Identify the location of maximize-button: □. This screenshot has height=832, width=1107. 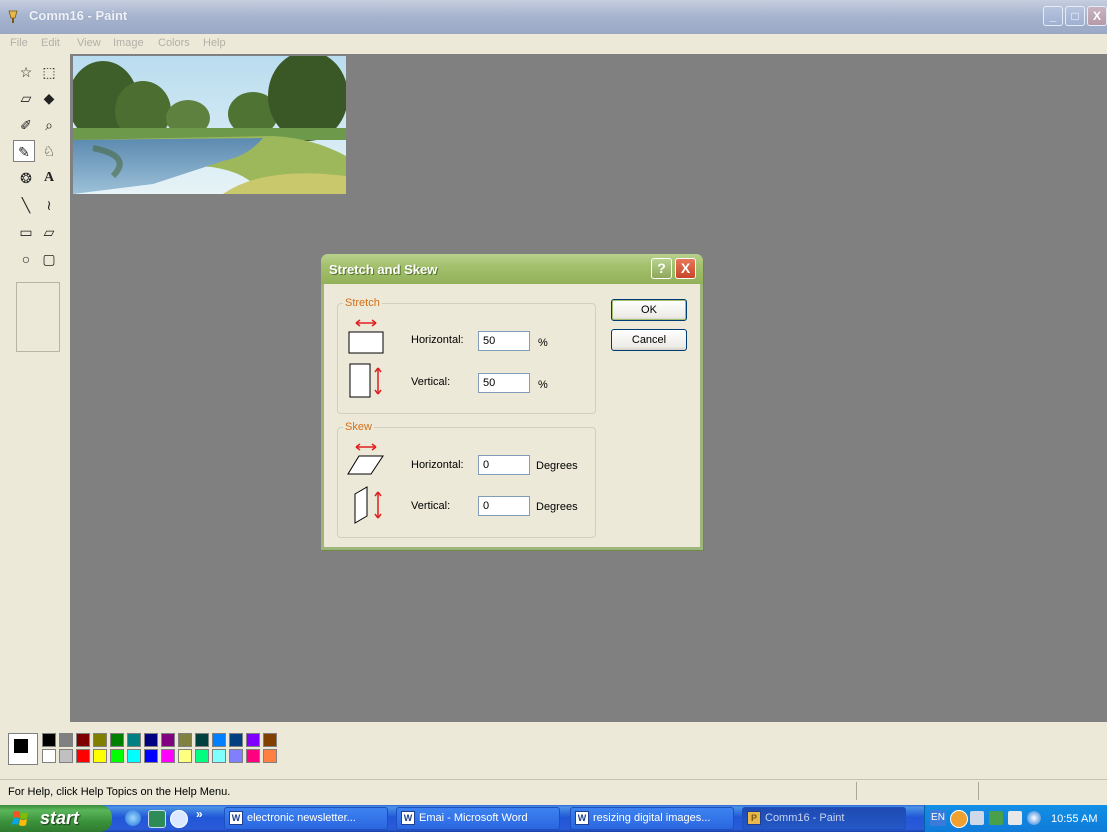
(1075, 16).